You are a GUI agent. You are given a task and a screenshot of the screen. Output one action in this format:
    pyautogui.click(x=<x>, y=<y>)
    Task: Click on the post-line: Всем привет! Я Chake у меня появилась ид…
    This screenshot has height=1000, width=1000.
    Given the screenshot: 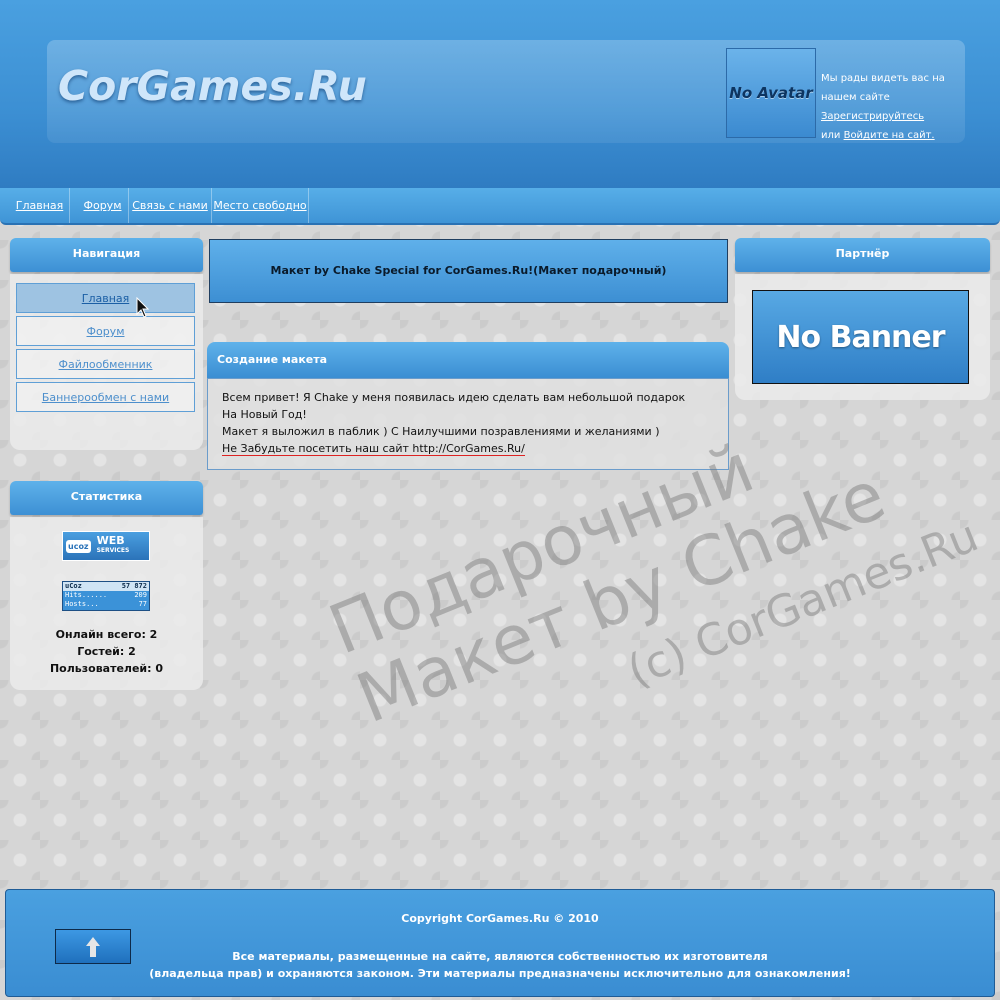 What is the action you would take?
    pyautogui.click(x=454, y=397)
    